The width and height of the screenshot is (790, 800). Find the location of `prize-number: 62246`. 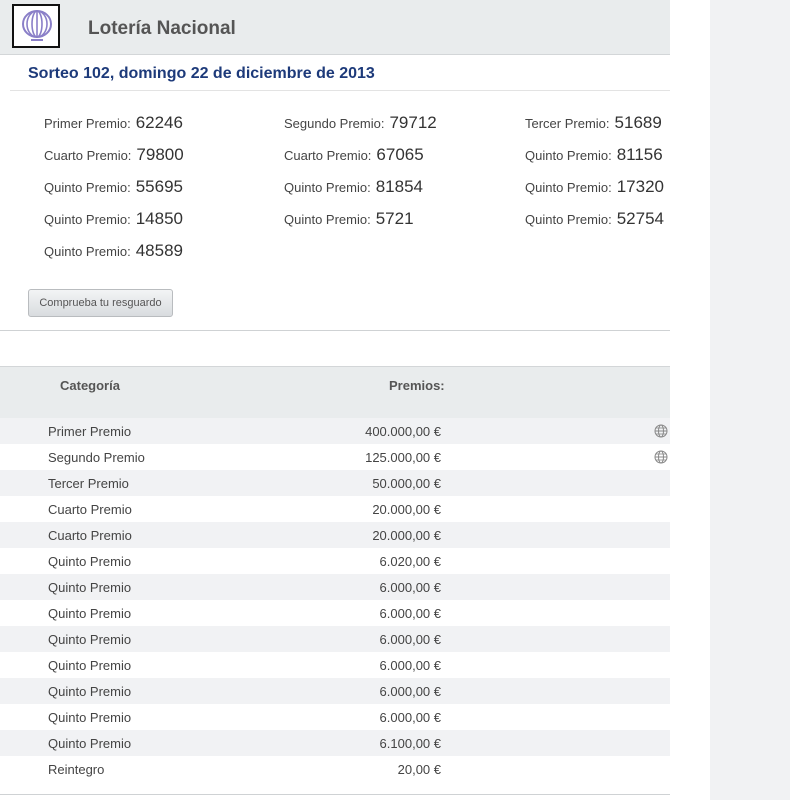

prize-number: 62246 is located at coordinates (159, 122).